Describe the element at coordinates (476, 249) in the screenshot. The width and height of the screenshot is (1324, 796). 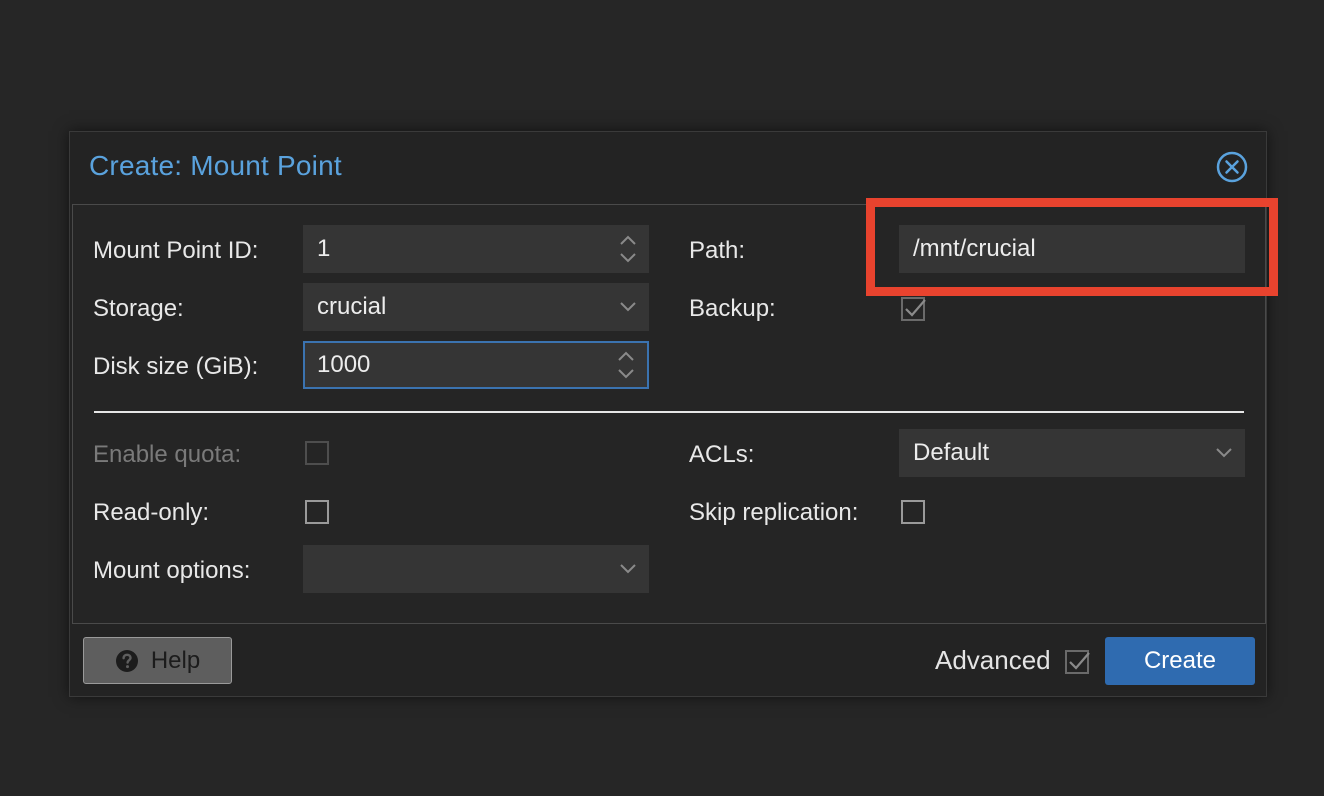
I see `mount-point-id-input: 1` at that location.